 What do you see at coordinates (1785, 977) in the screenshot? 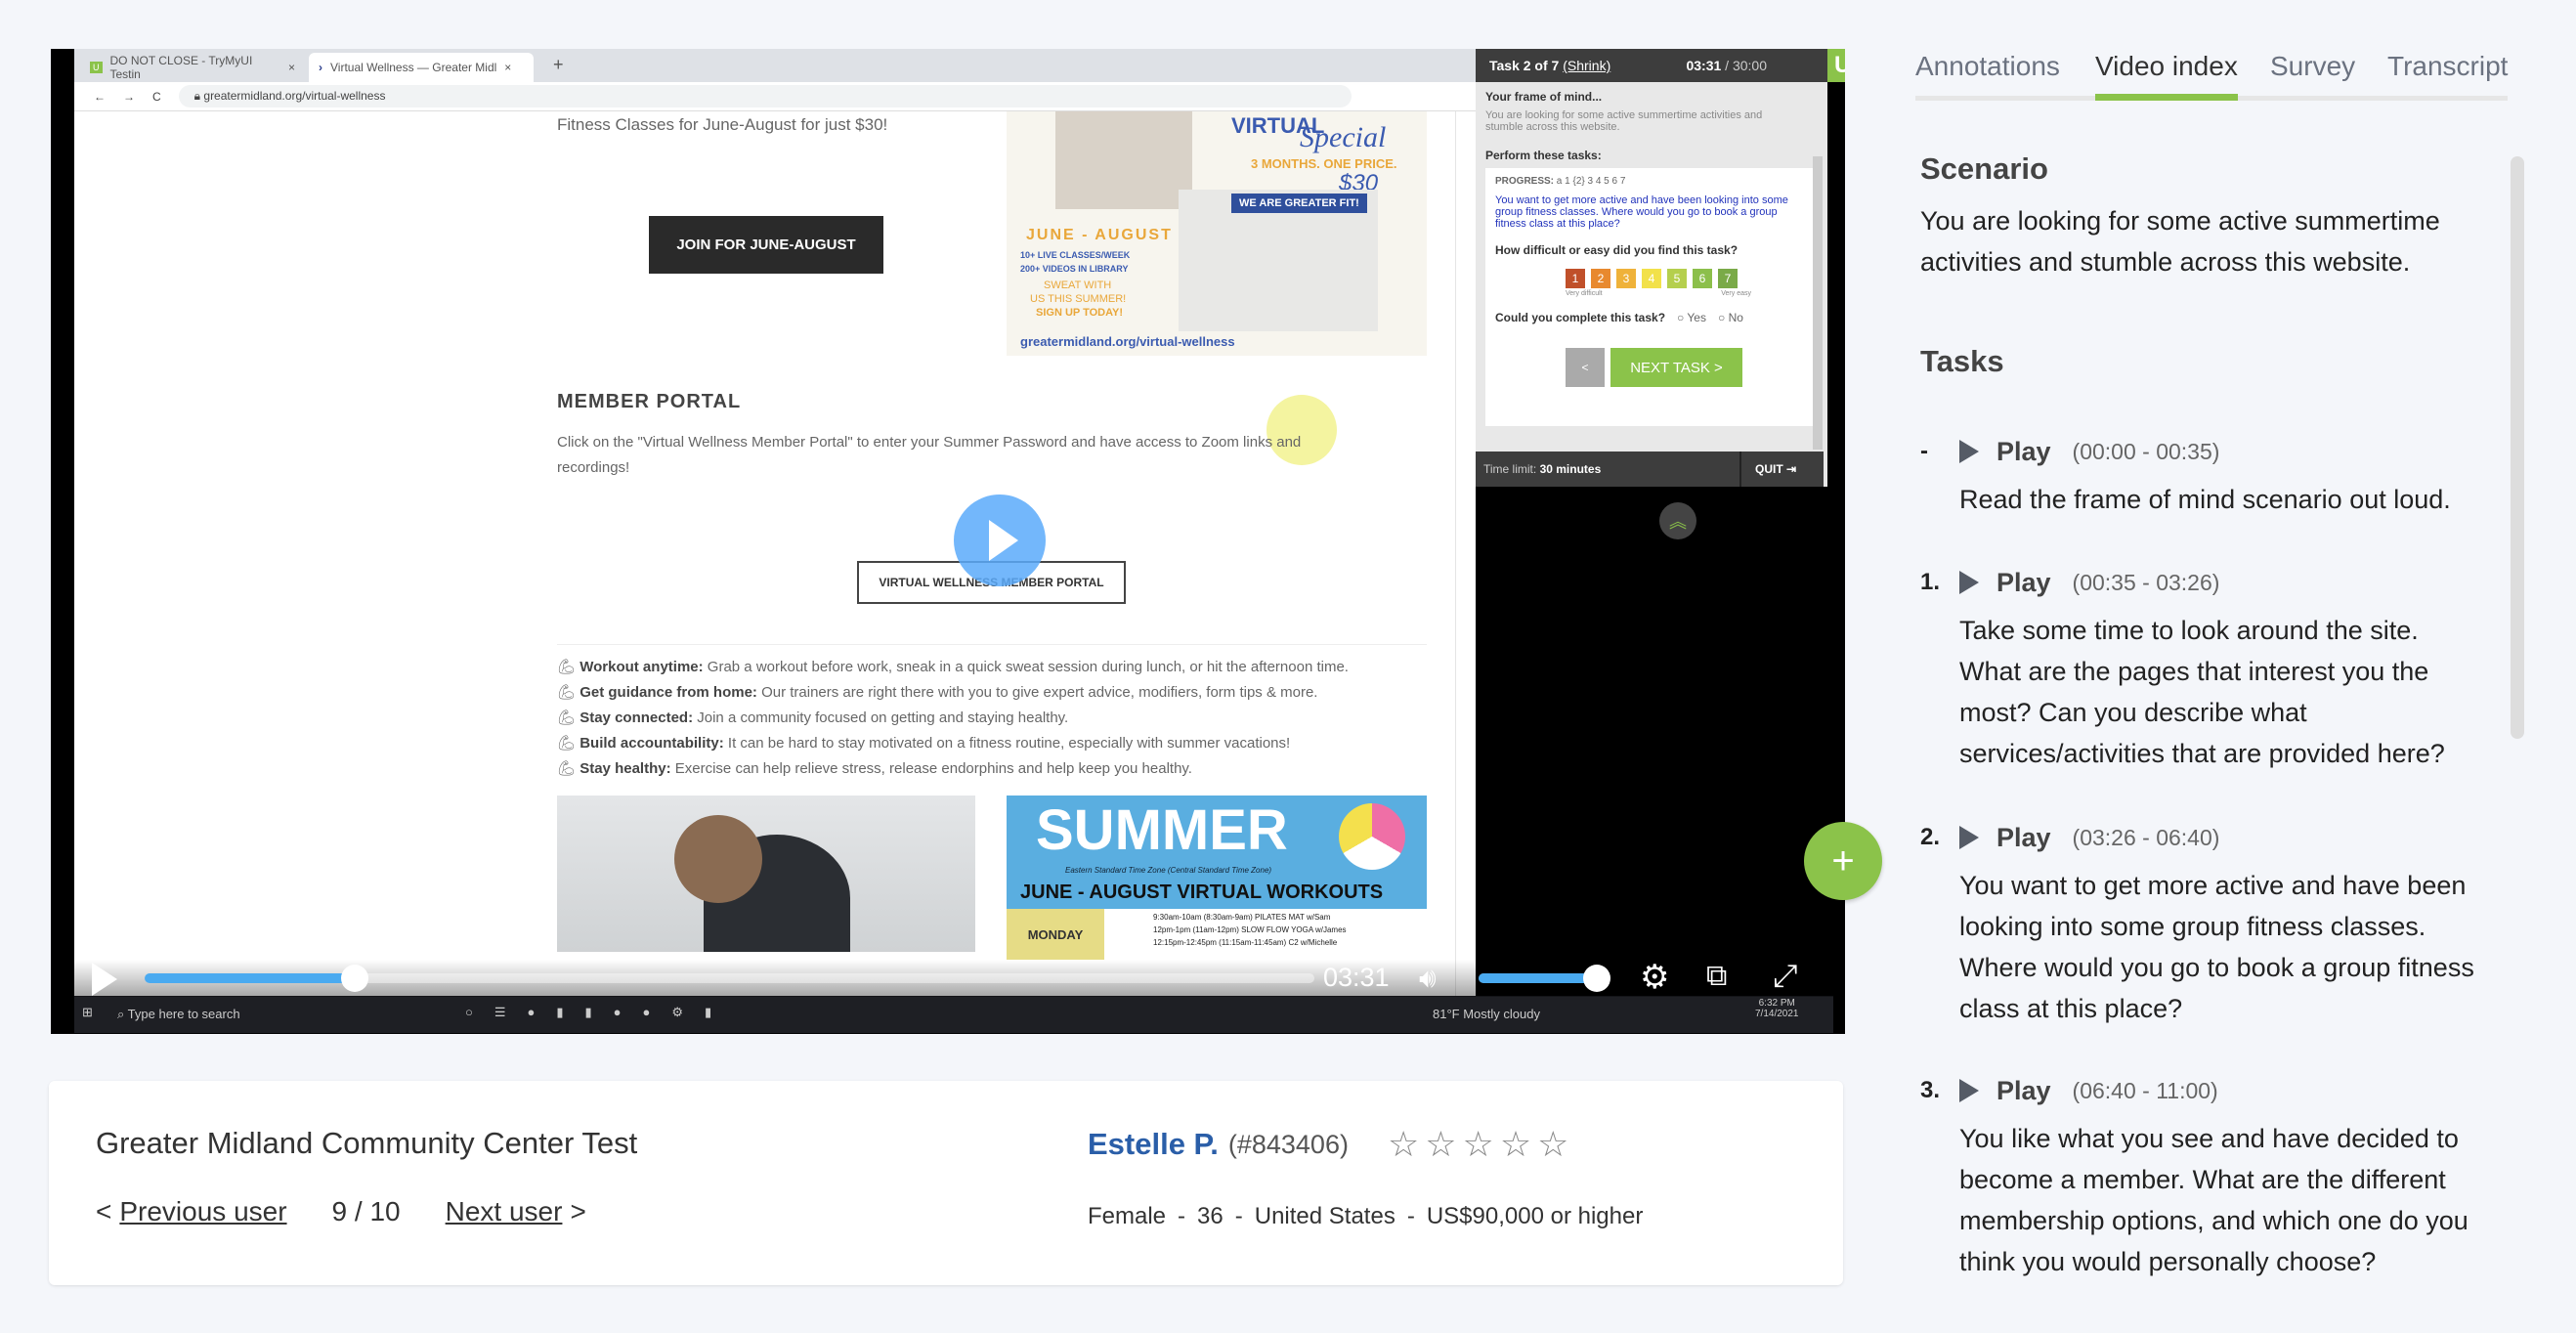
I see `fullscreen-icon: ⤢` at bounding box center [1785, 977].